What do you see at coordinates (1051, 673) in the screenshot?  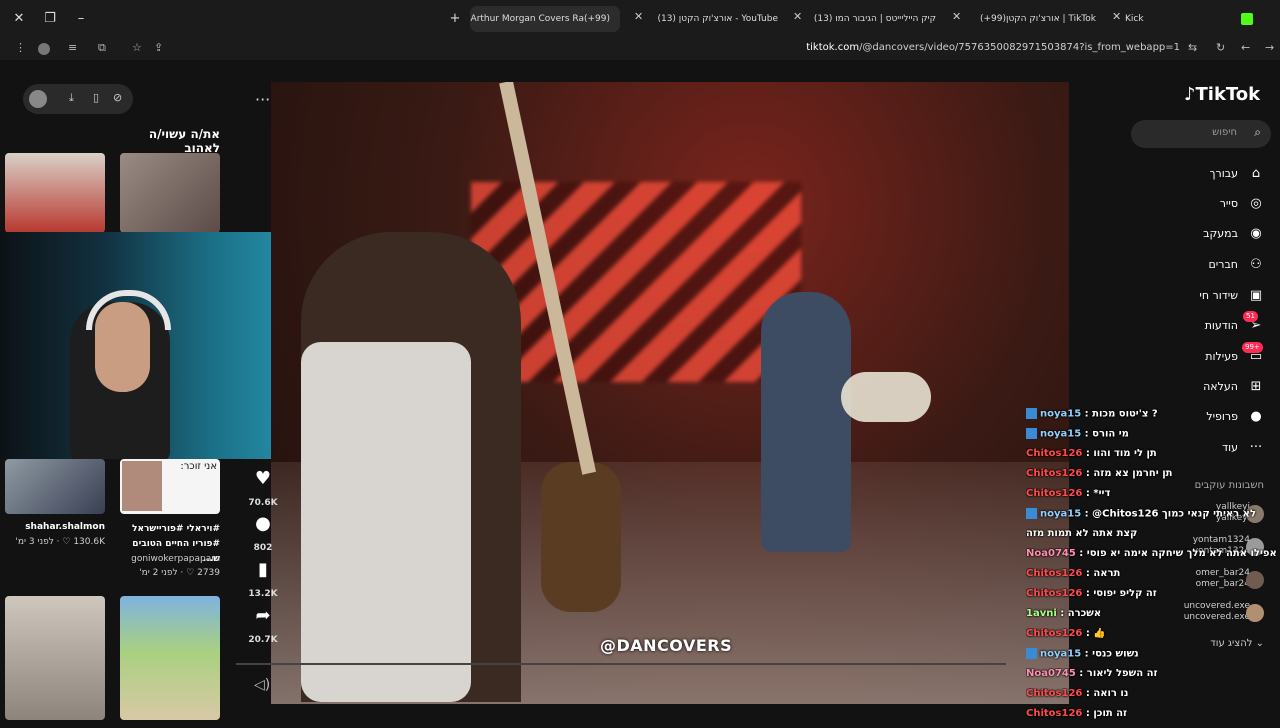 I see `chat-username: Noa0745` at bounding box center [1051, 673].